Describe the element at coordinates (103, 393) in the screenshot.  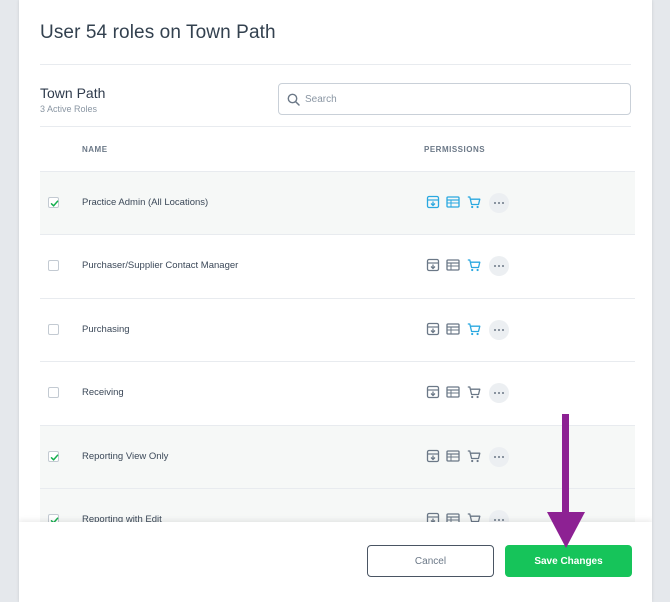
I see `role-name: Receiving` at that location.